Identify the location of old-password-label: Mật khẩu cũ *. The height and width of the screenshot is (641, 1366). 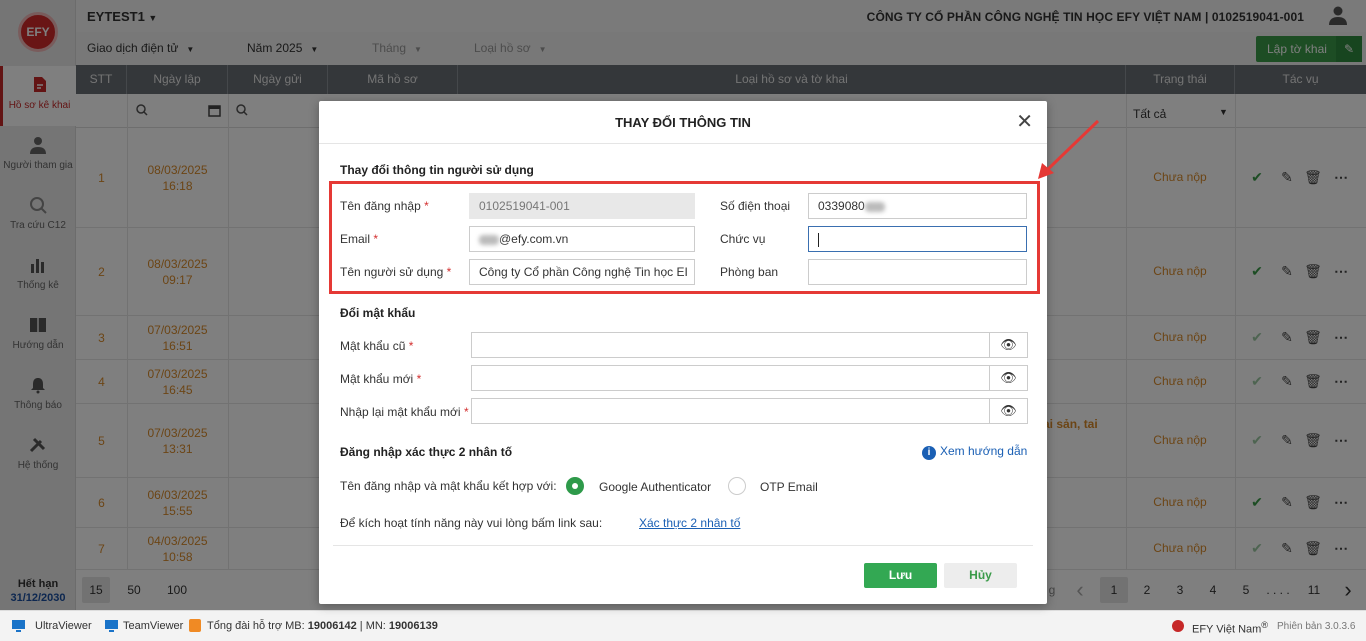
(377, 346).